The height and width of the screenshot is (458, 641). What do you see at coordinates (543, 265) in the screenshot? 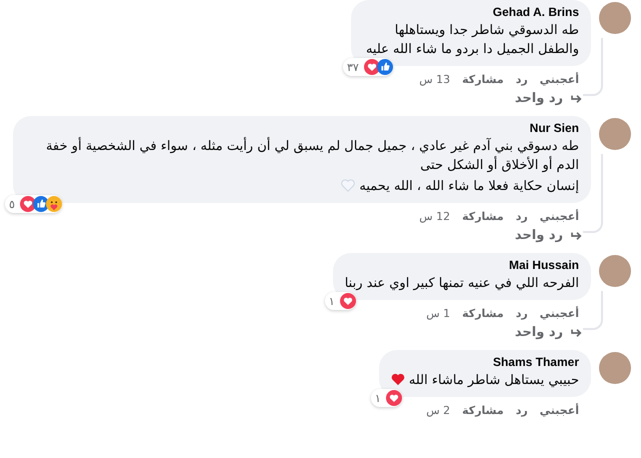
I see `commenter-name: Mai Hussain` at bounding box center [543, 265].